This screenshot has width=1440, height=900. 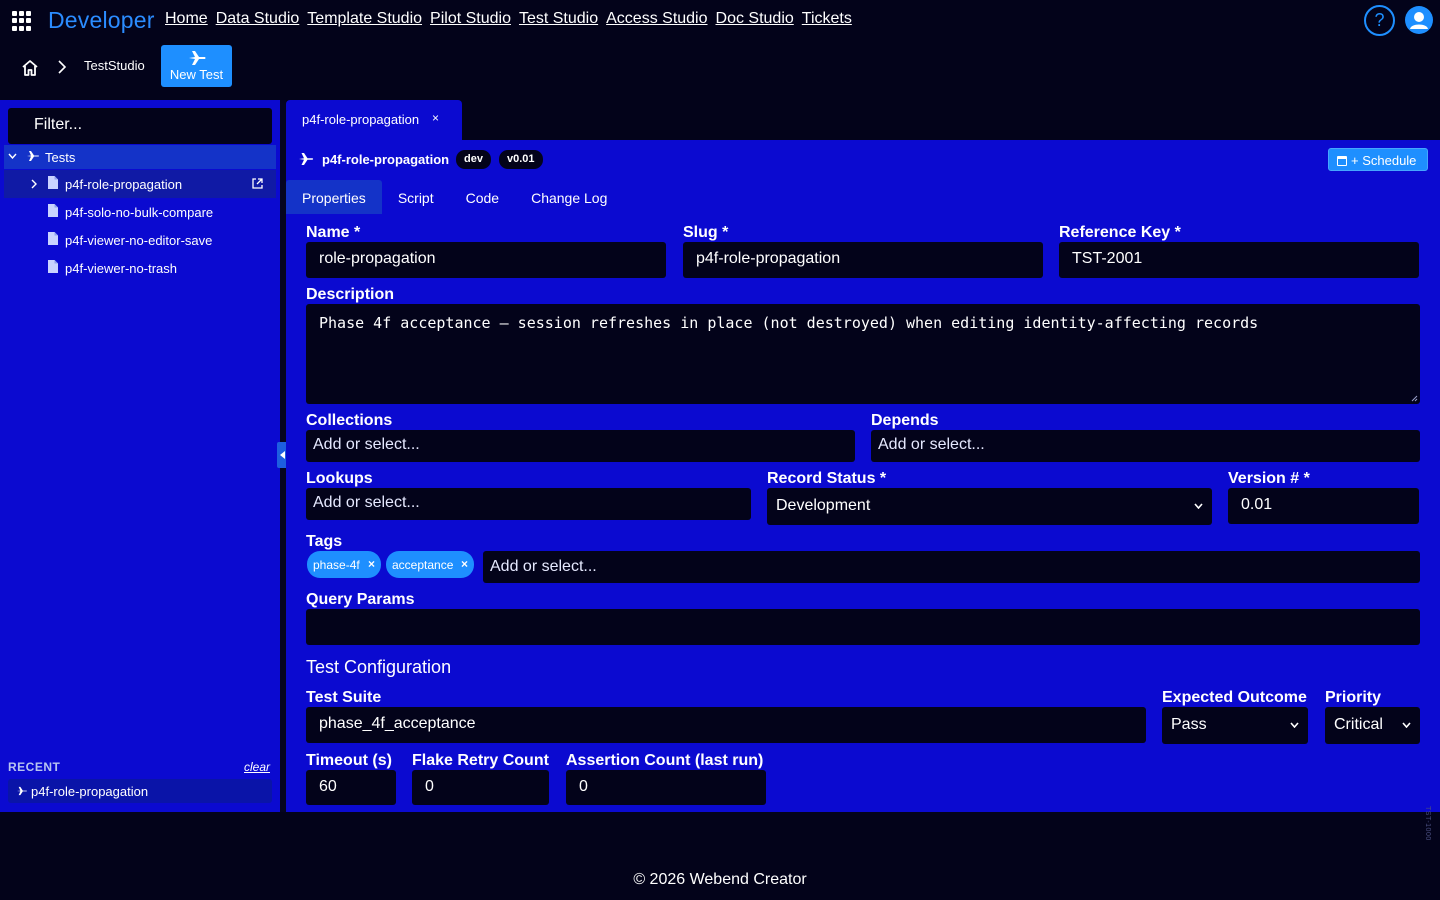 I want to click on reference-key-label: Reference Key *, so click(x=1120, y=232).